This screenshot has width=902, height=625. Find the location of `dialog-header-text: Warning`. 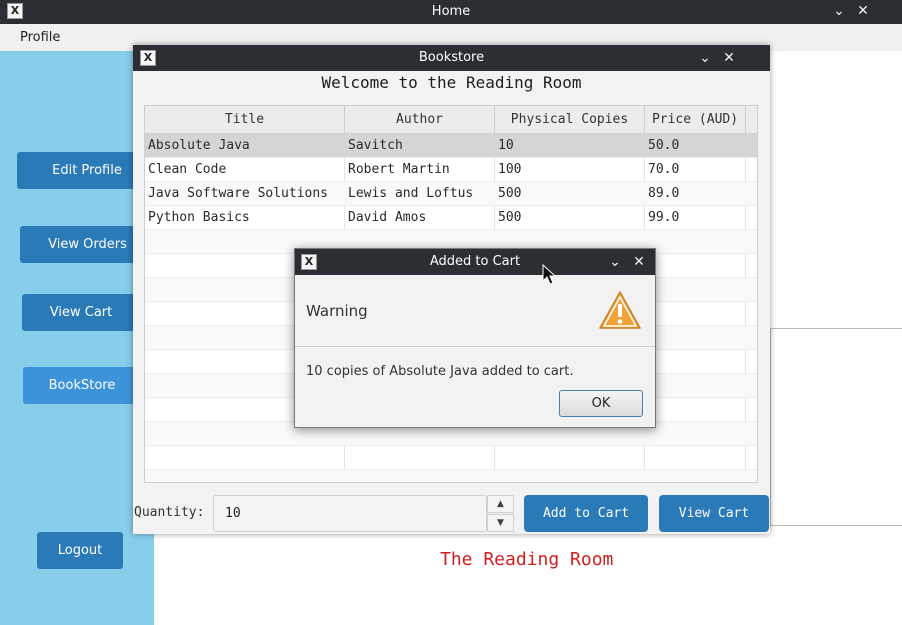

dialog-header-text: Warning is located at coordinates (337, 311).